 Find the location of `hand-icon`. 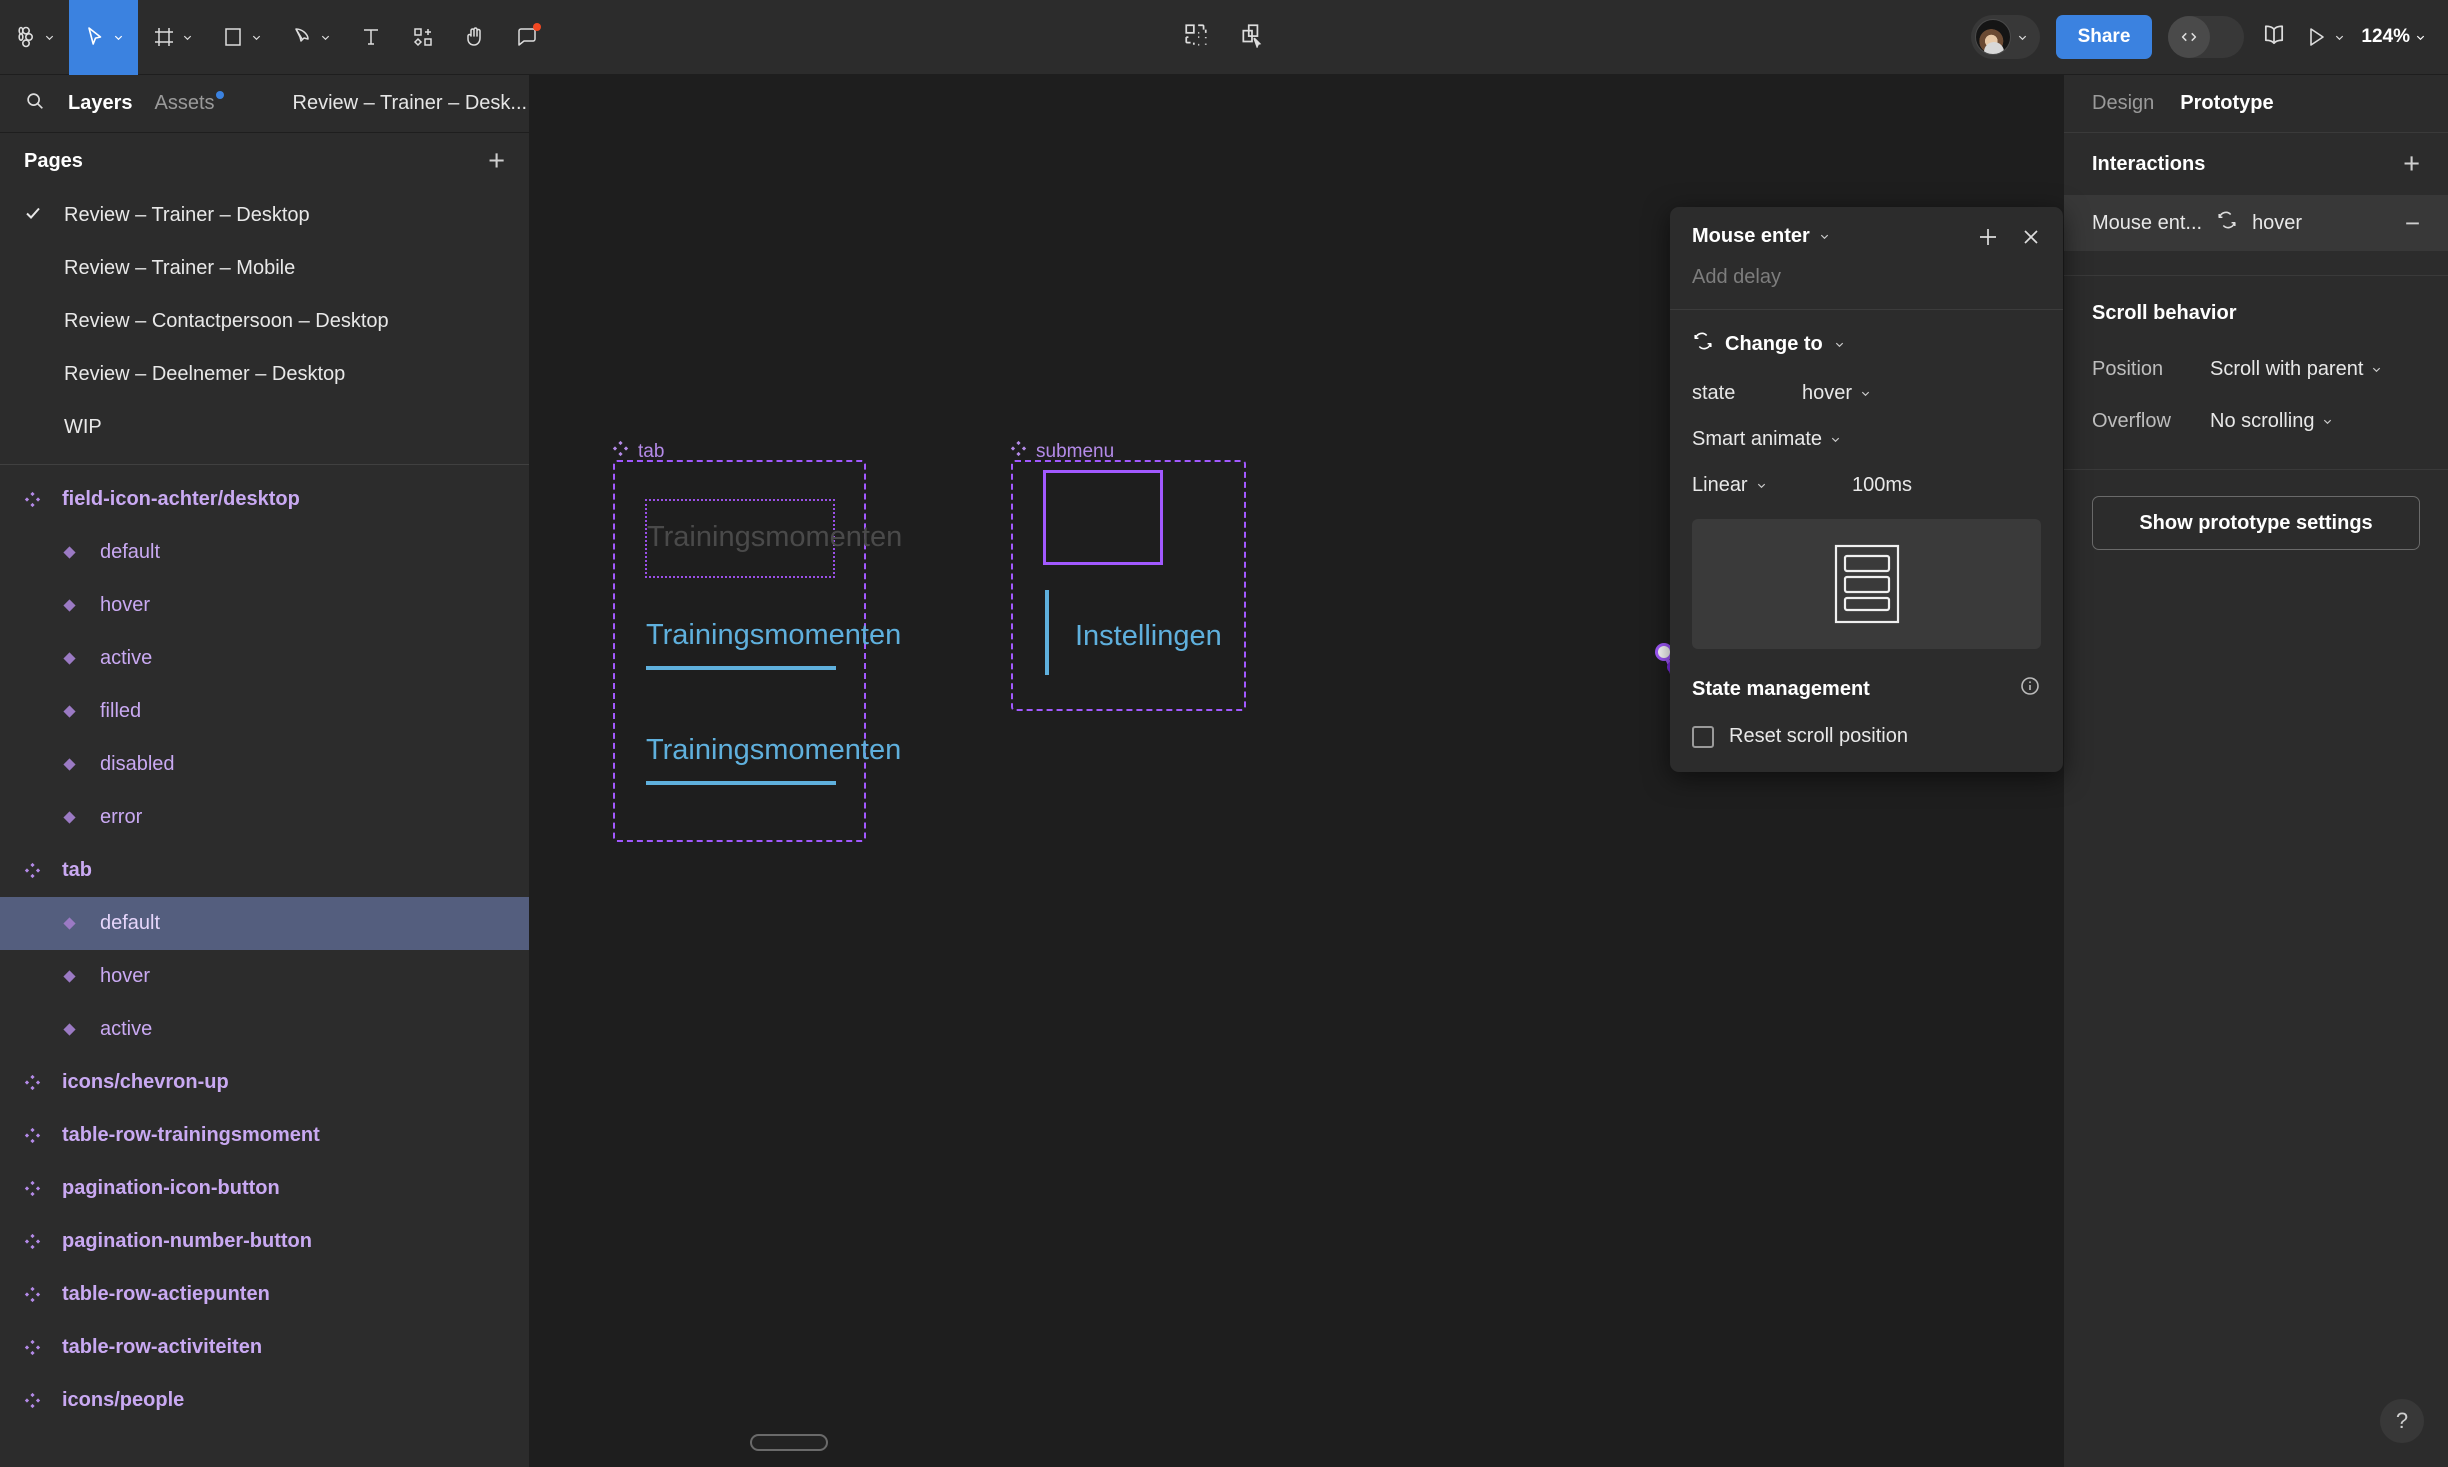

hand-icon is located at coordinates (475, 37).